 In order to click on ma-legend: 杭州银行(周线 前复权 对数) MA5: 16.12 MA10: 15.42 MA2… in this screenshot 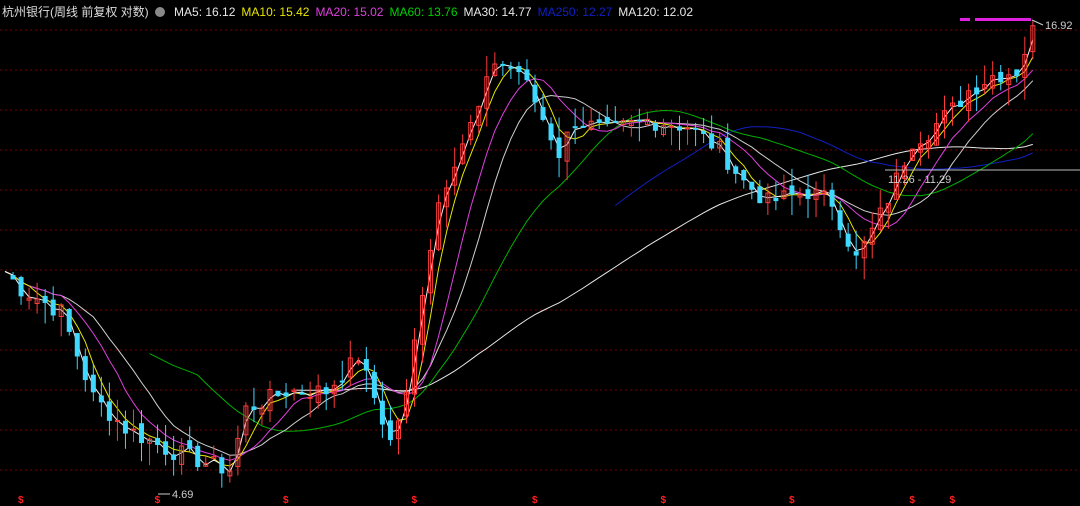, I will do `click(353, 11)`.